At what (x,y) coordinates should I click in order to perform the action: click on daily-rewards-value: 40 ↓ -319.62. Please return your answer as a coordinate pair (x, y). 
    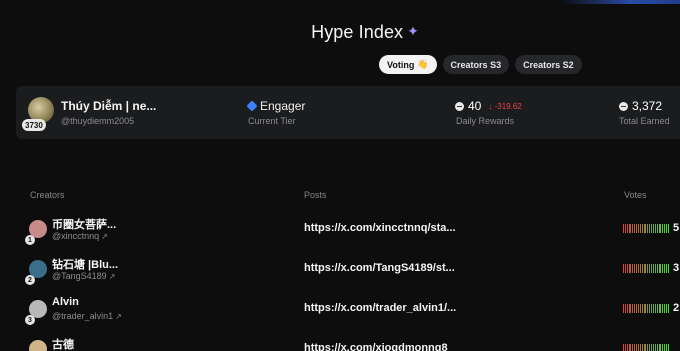
    Looking at the image, I should click on (488, 106).